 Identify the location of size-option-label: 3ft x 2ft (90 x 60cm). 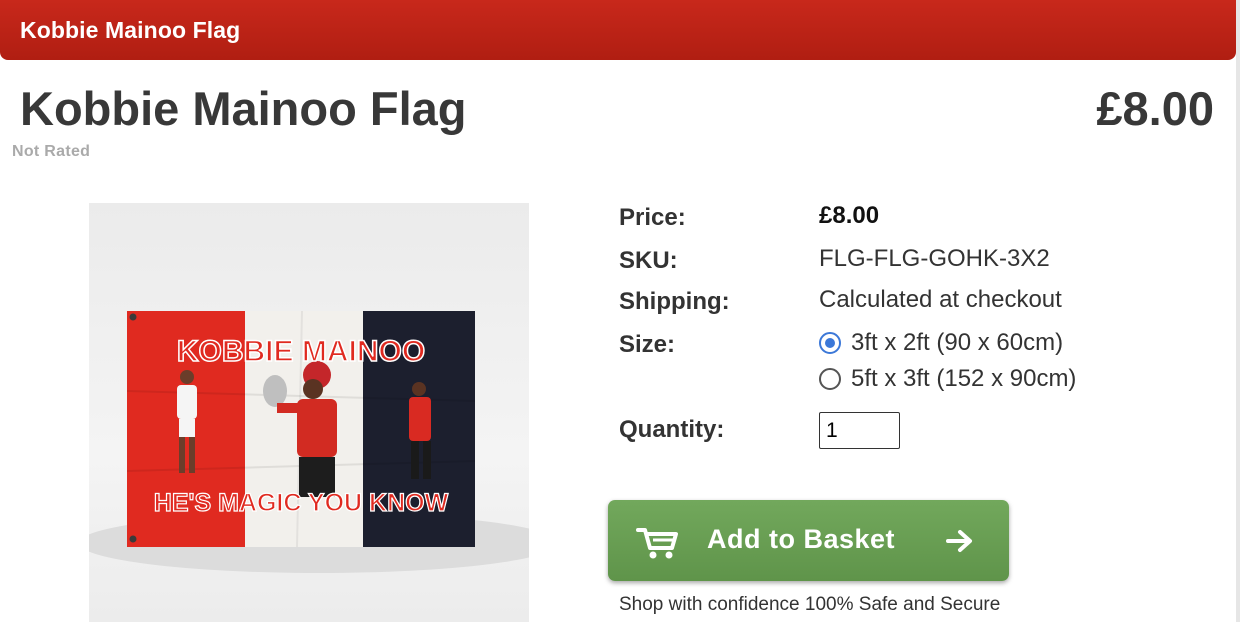
(957, 342).